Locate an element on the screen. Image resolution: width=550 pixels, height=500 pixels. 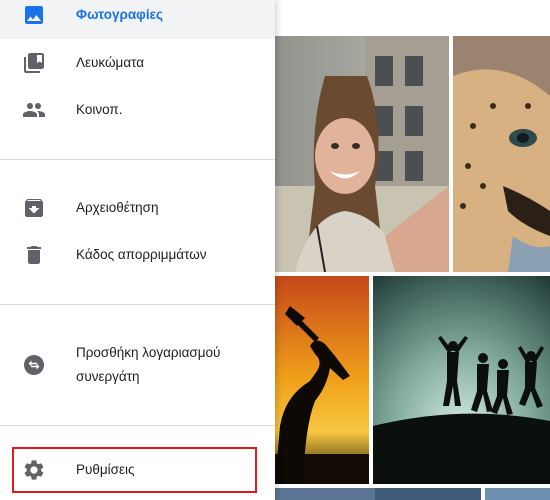
nav-item-sharing: Κοινοπ. is located at coordinates (137, 110).